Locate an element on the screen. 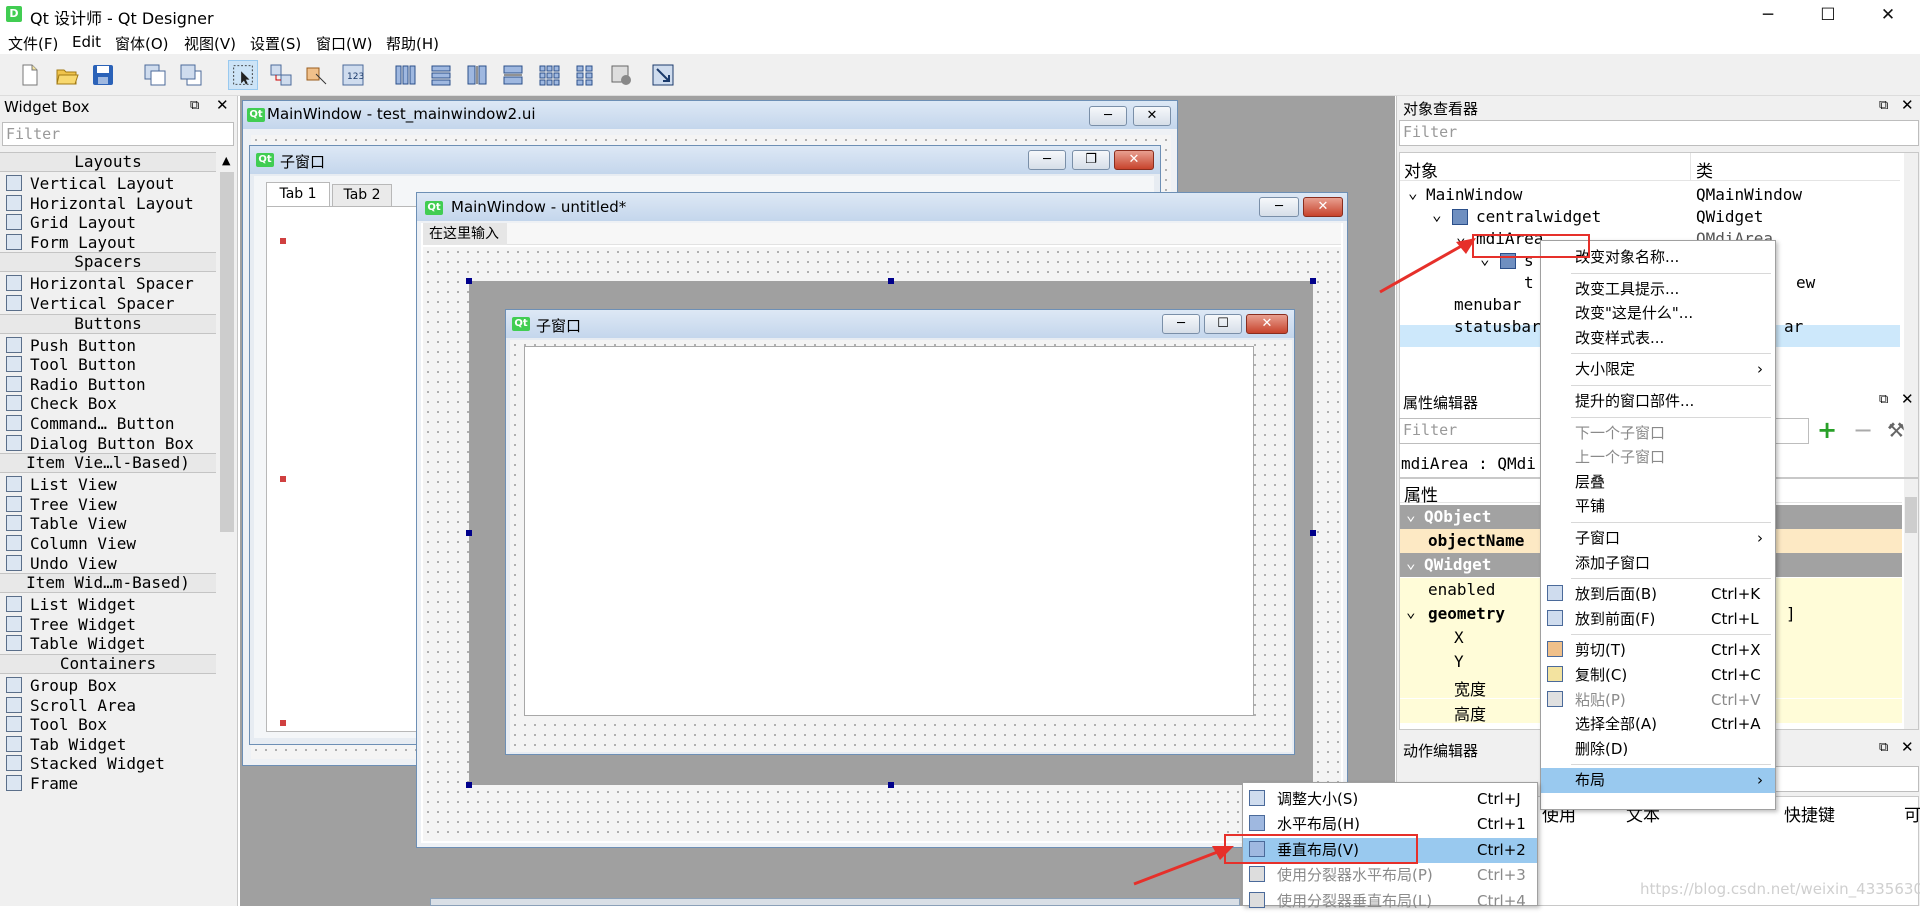 The width and height of the screenshot is (1920, 914). open-folder-icon is located at coordinates (67, 75).